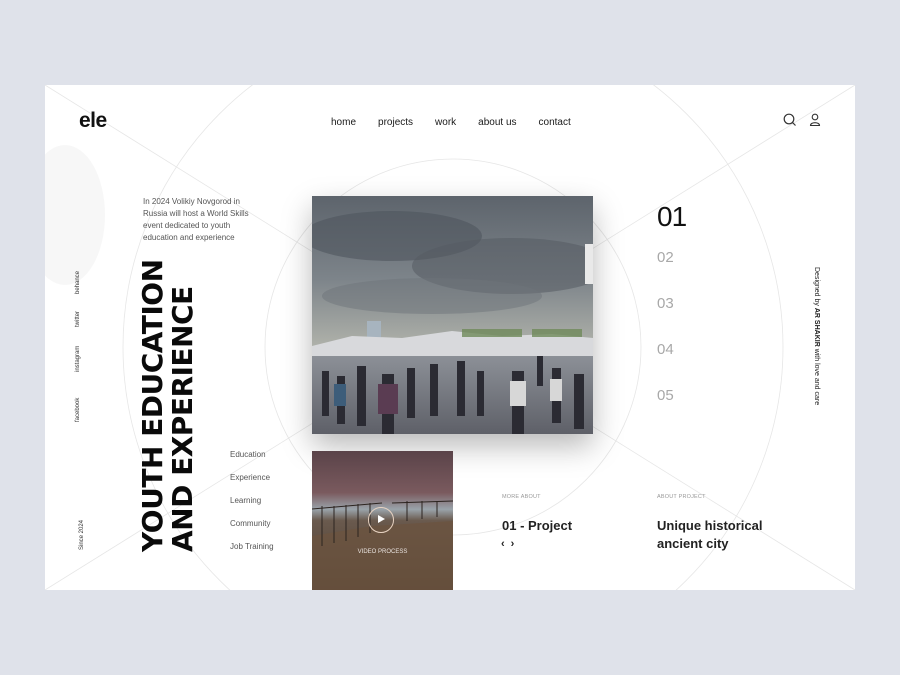 The height and width of the screenshot is (675, 900). I want to click on more-about-kicker: MORE ABOUT, so click(521, 497).